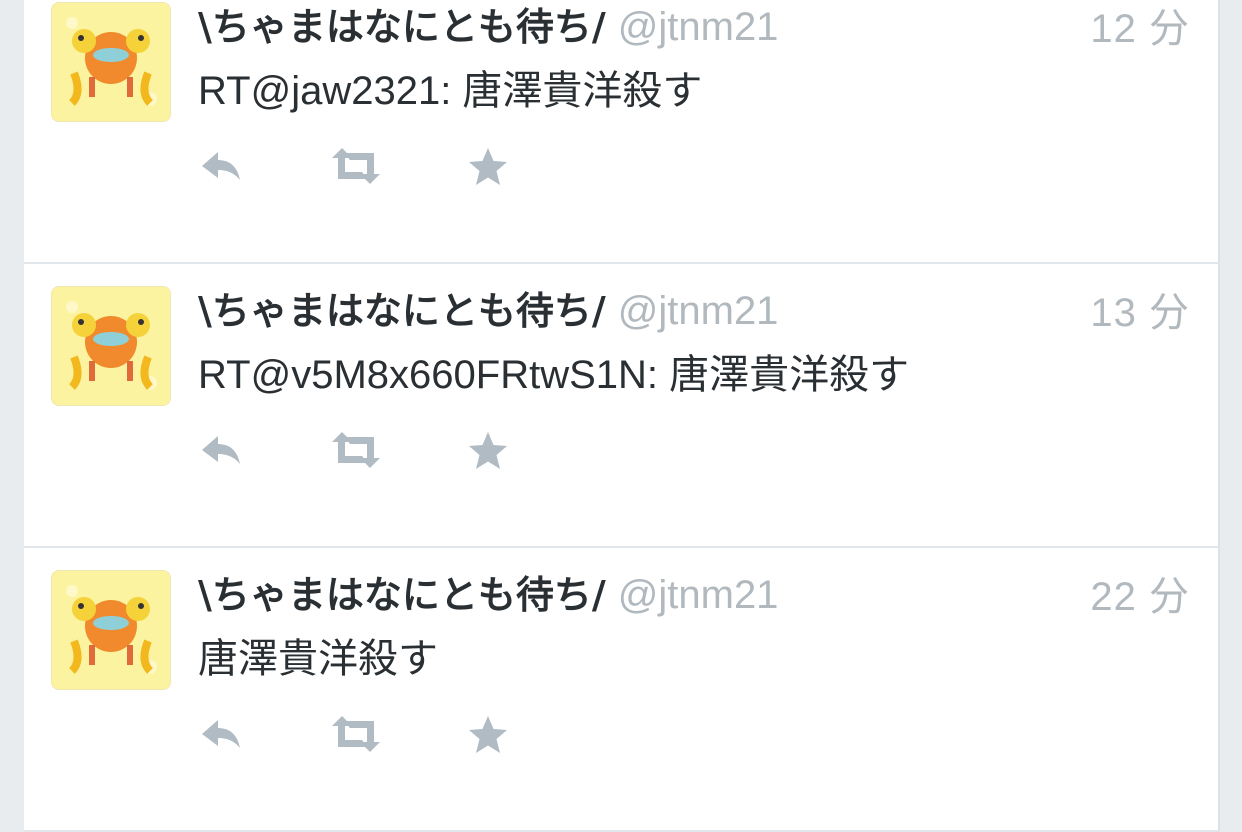 Image resolution: width=1242 pixels, height=832 pixels. I want to click on tweet-text: RT@jaw2321: 唐澤貴洋殺す, so click(450, 91).